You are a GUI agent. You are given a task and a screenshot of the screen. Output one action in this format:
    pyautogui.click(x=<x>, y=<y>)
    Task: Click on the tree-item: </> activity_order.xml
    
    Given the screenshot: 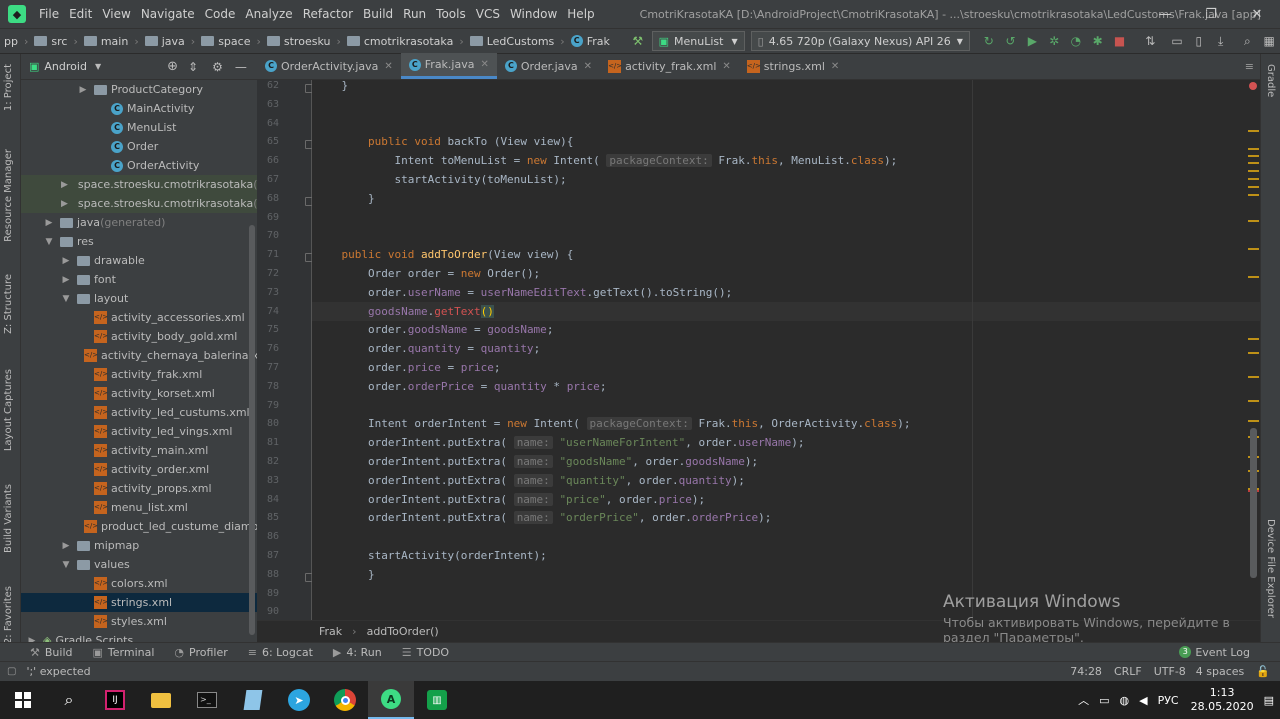 What is the action you would take?
    pyautogui.click(x=139, y=469)
    